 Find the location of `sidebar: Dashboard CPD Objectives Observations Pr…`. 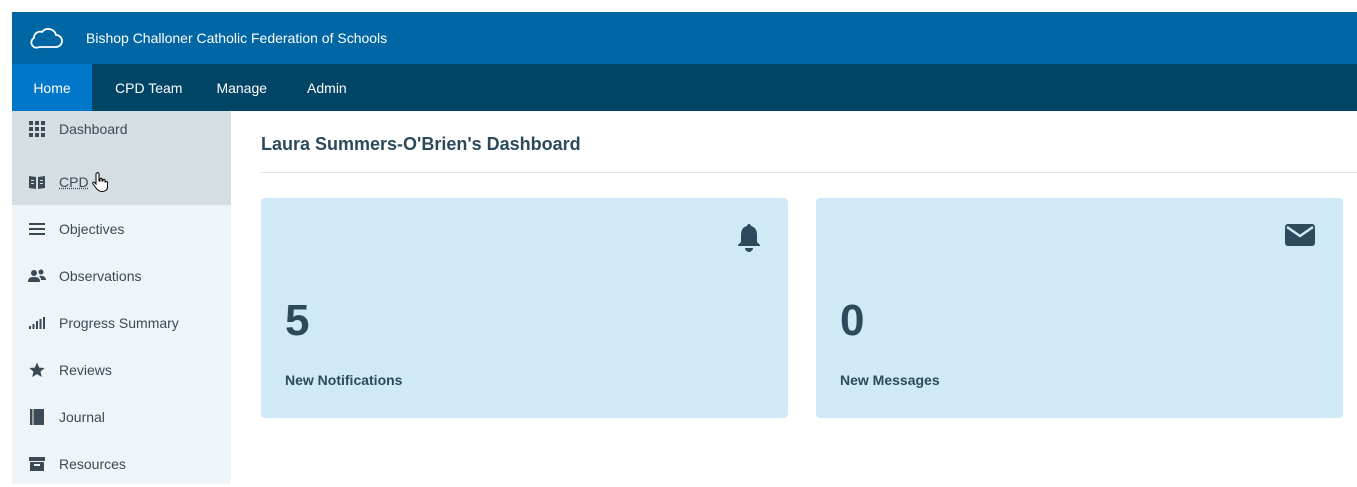

sidebar: Dashboard CPD Objectives Observations Pr… is located at coordinates (121, 297).